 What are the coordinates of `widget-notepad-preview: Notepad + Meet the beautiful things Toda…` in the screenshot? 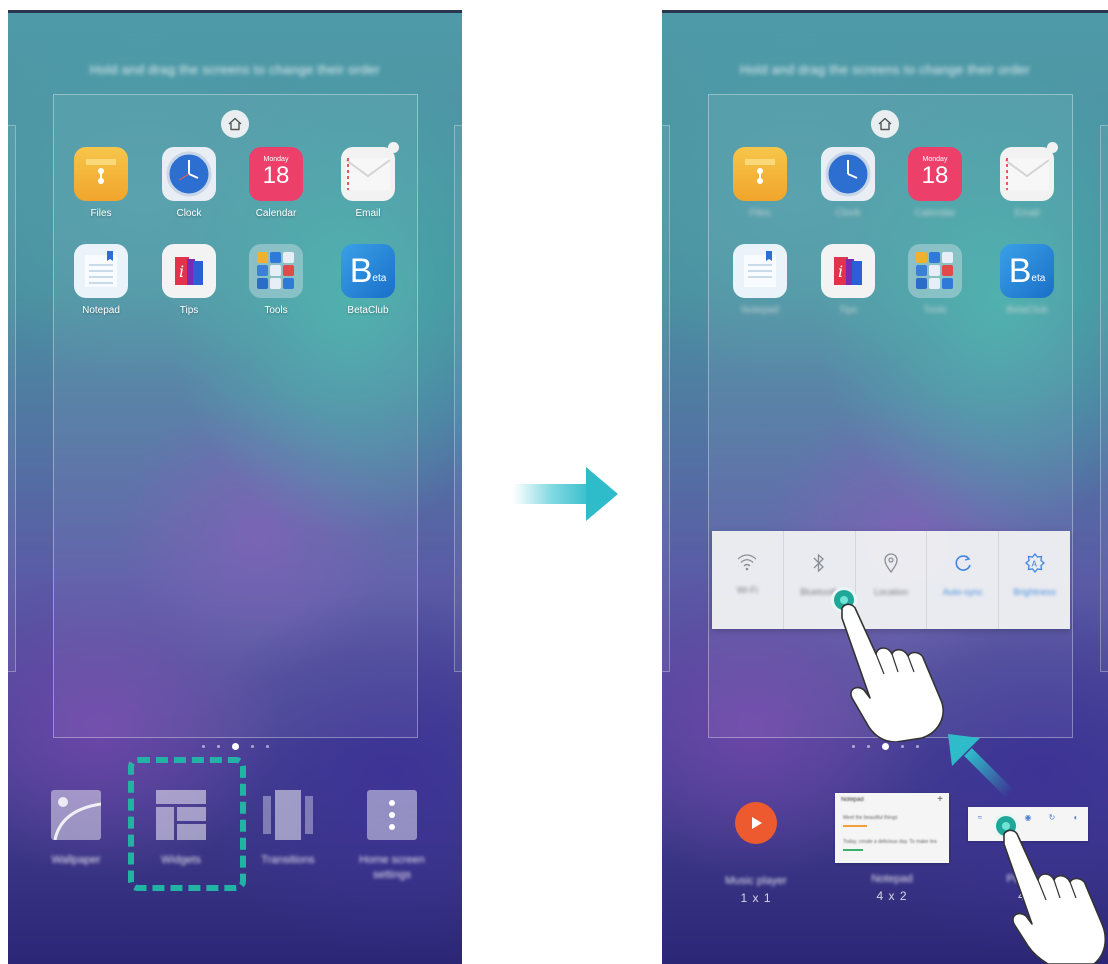 It's located at (892, 828).